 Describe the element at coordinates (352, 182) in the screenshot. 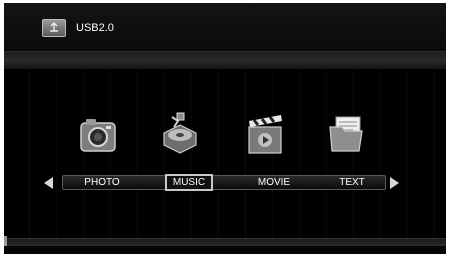

I see `menu-item-text: TEXT` at that location.